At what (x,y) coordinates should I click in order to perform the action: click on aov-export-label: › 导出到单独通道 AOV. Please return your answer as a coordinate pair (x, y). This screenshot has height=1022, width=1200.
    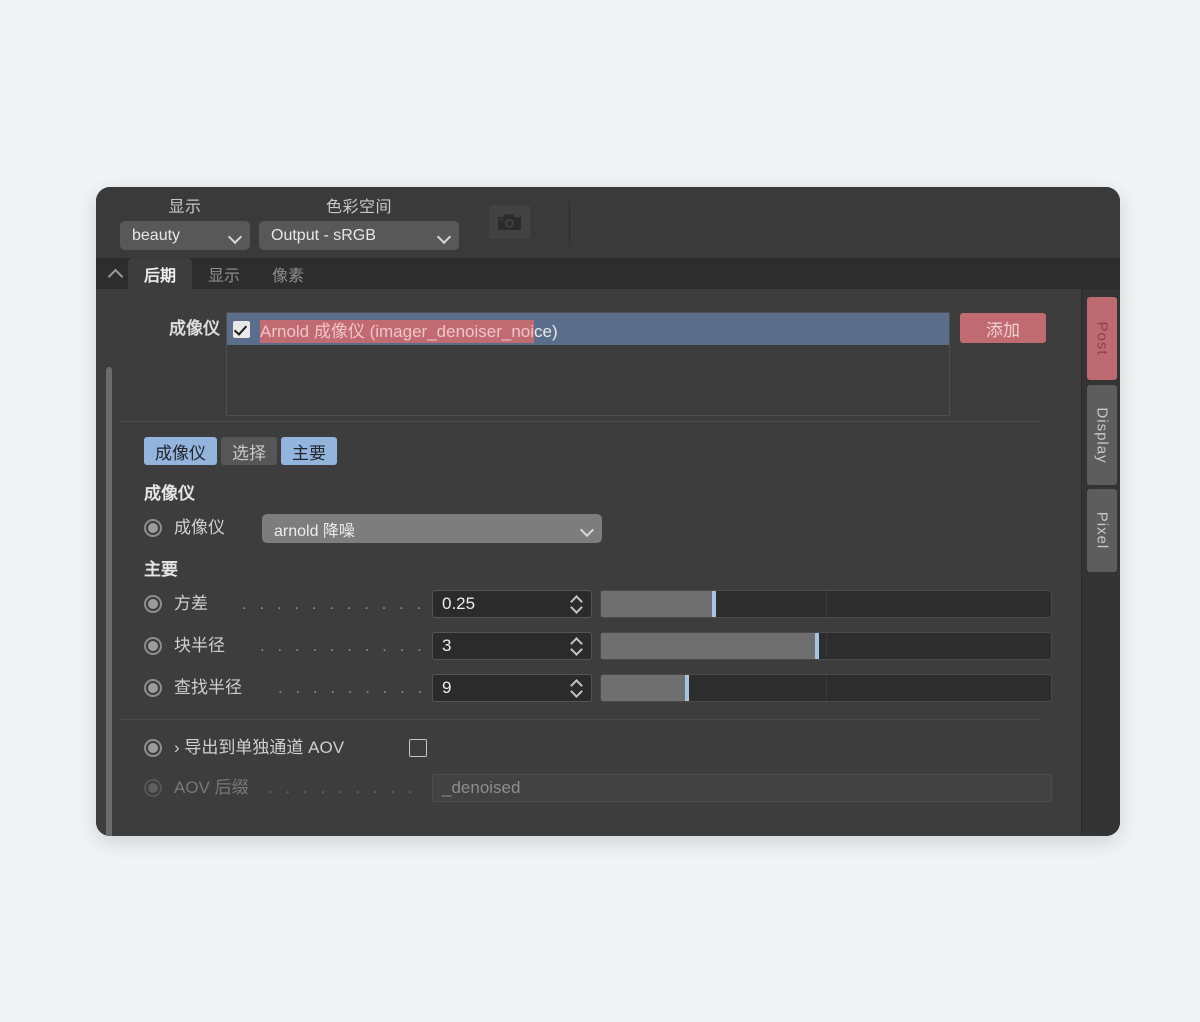
    Looking at the image, I should click on (259, 748).